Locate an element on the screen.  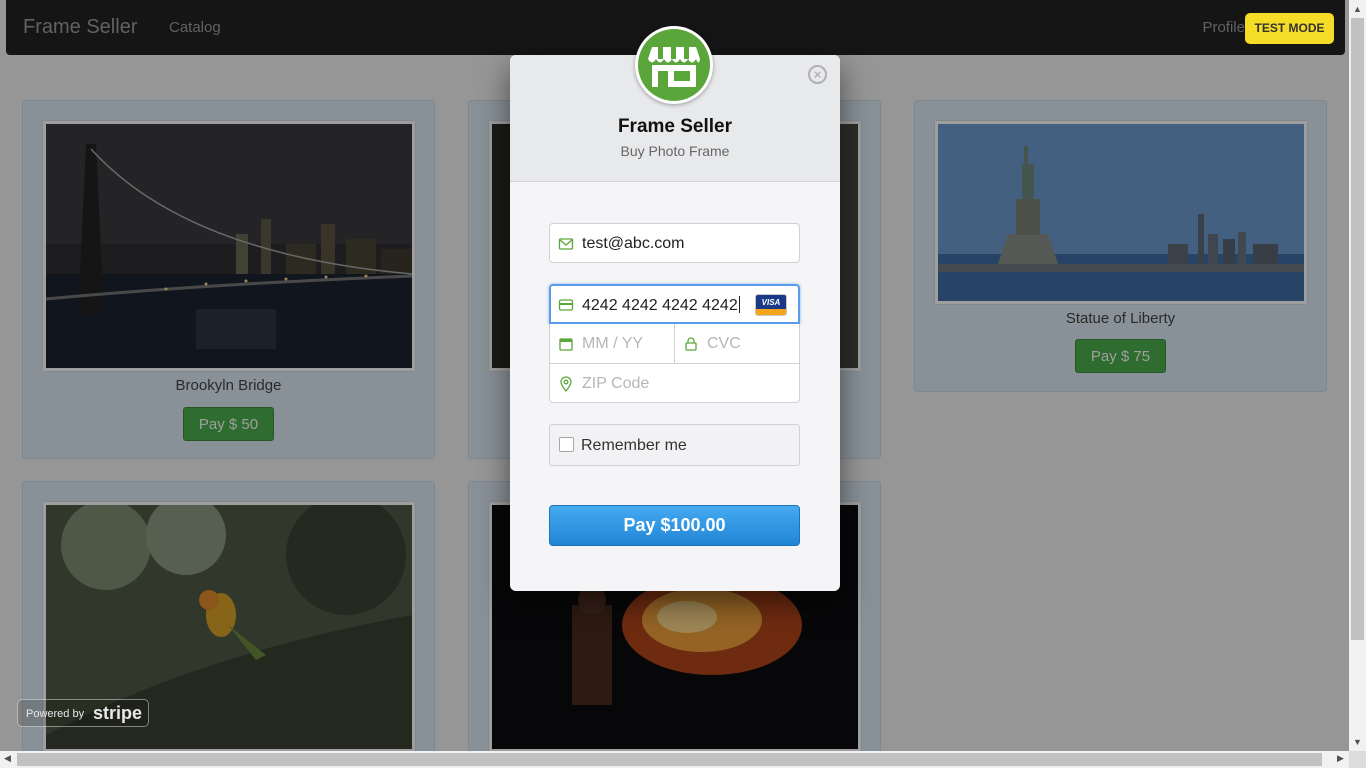
expiry-field: MM / YY is located at coordinates (612, 344).